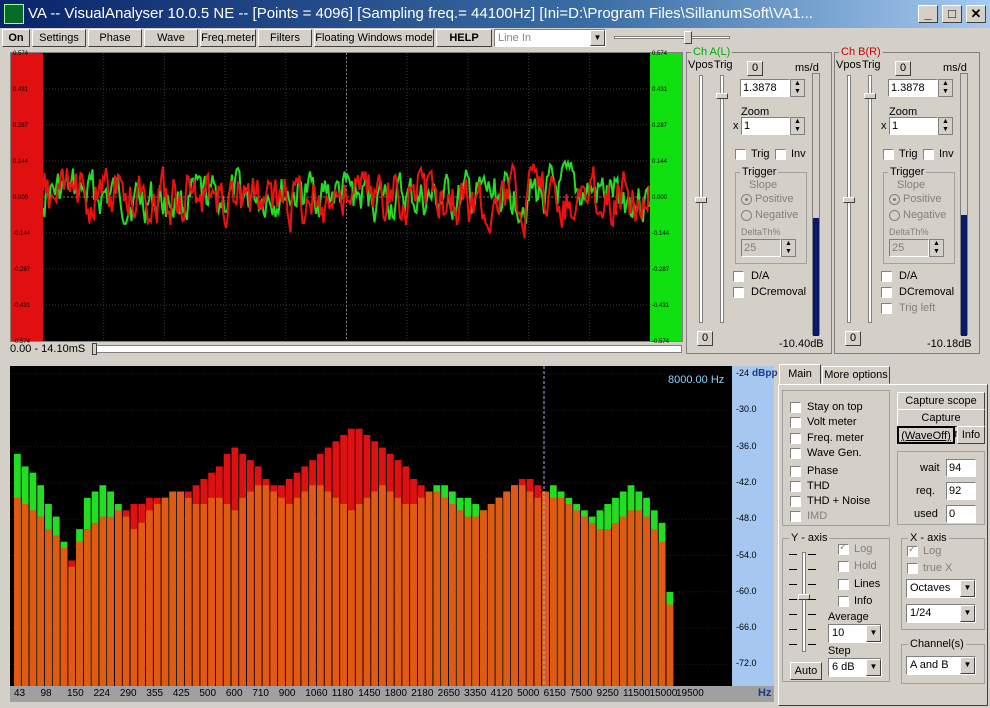  I want to click on cha-da-label: D/A, so click(760, 276).